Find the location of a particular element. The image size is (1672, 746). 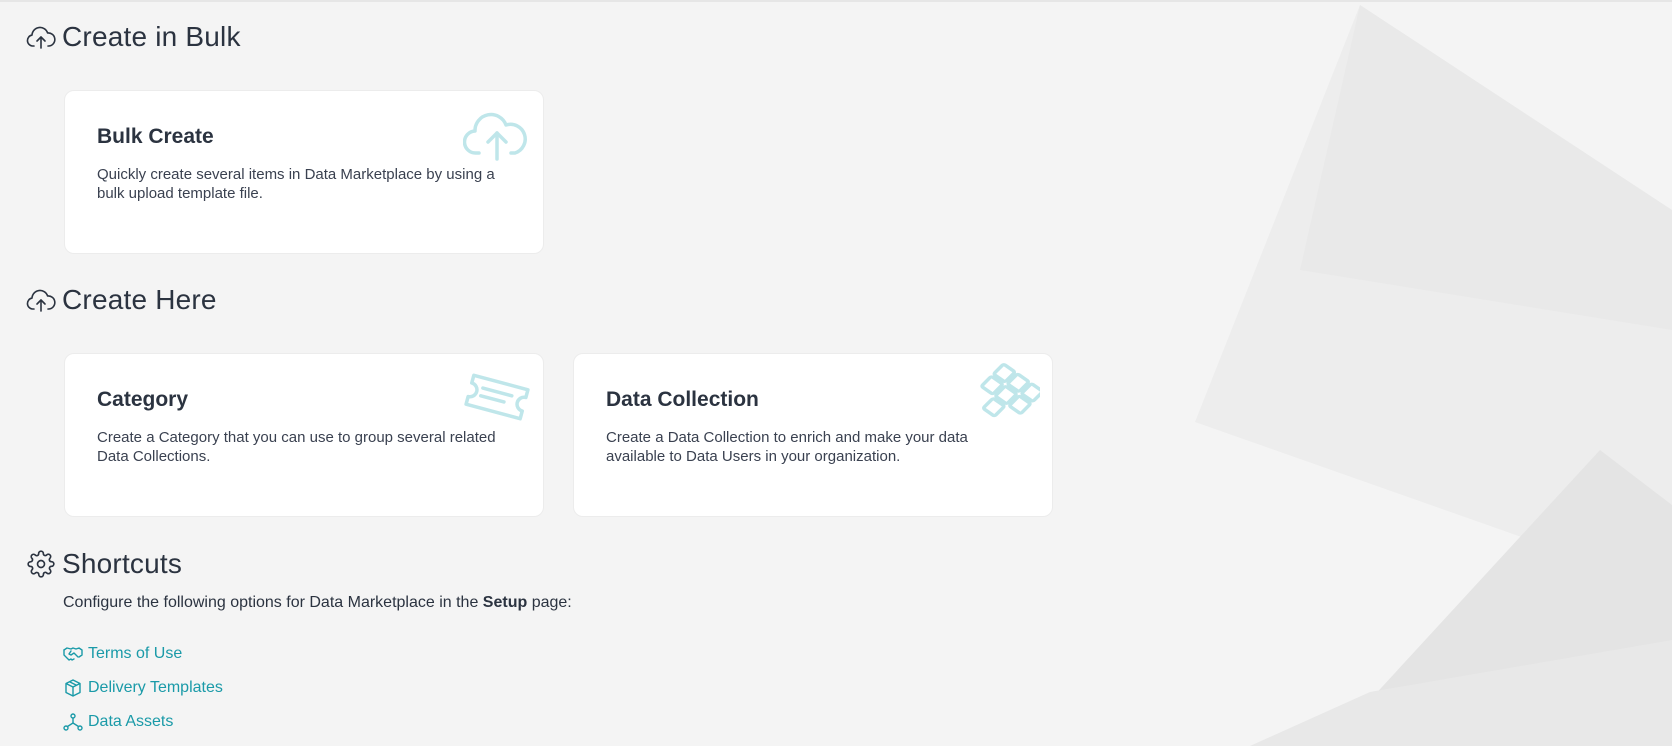

gear-icon is located at coordinates (41, 564).